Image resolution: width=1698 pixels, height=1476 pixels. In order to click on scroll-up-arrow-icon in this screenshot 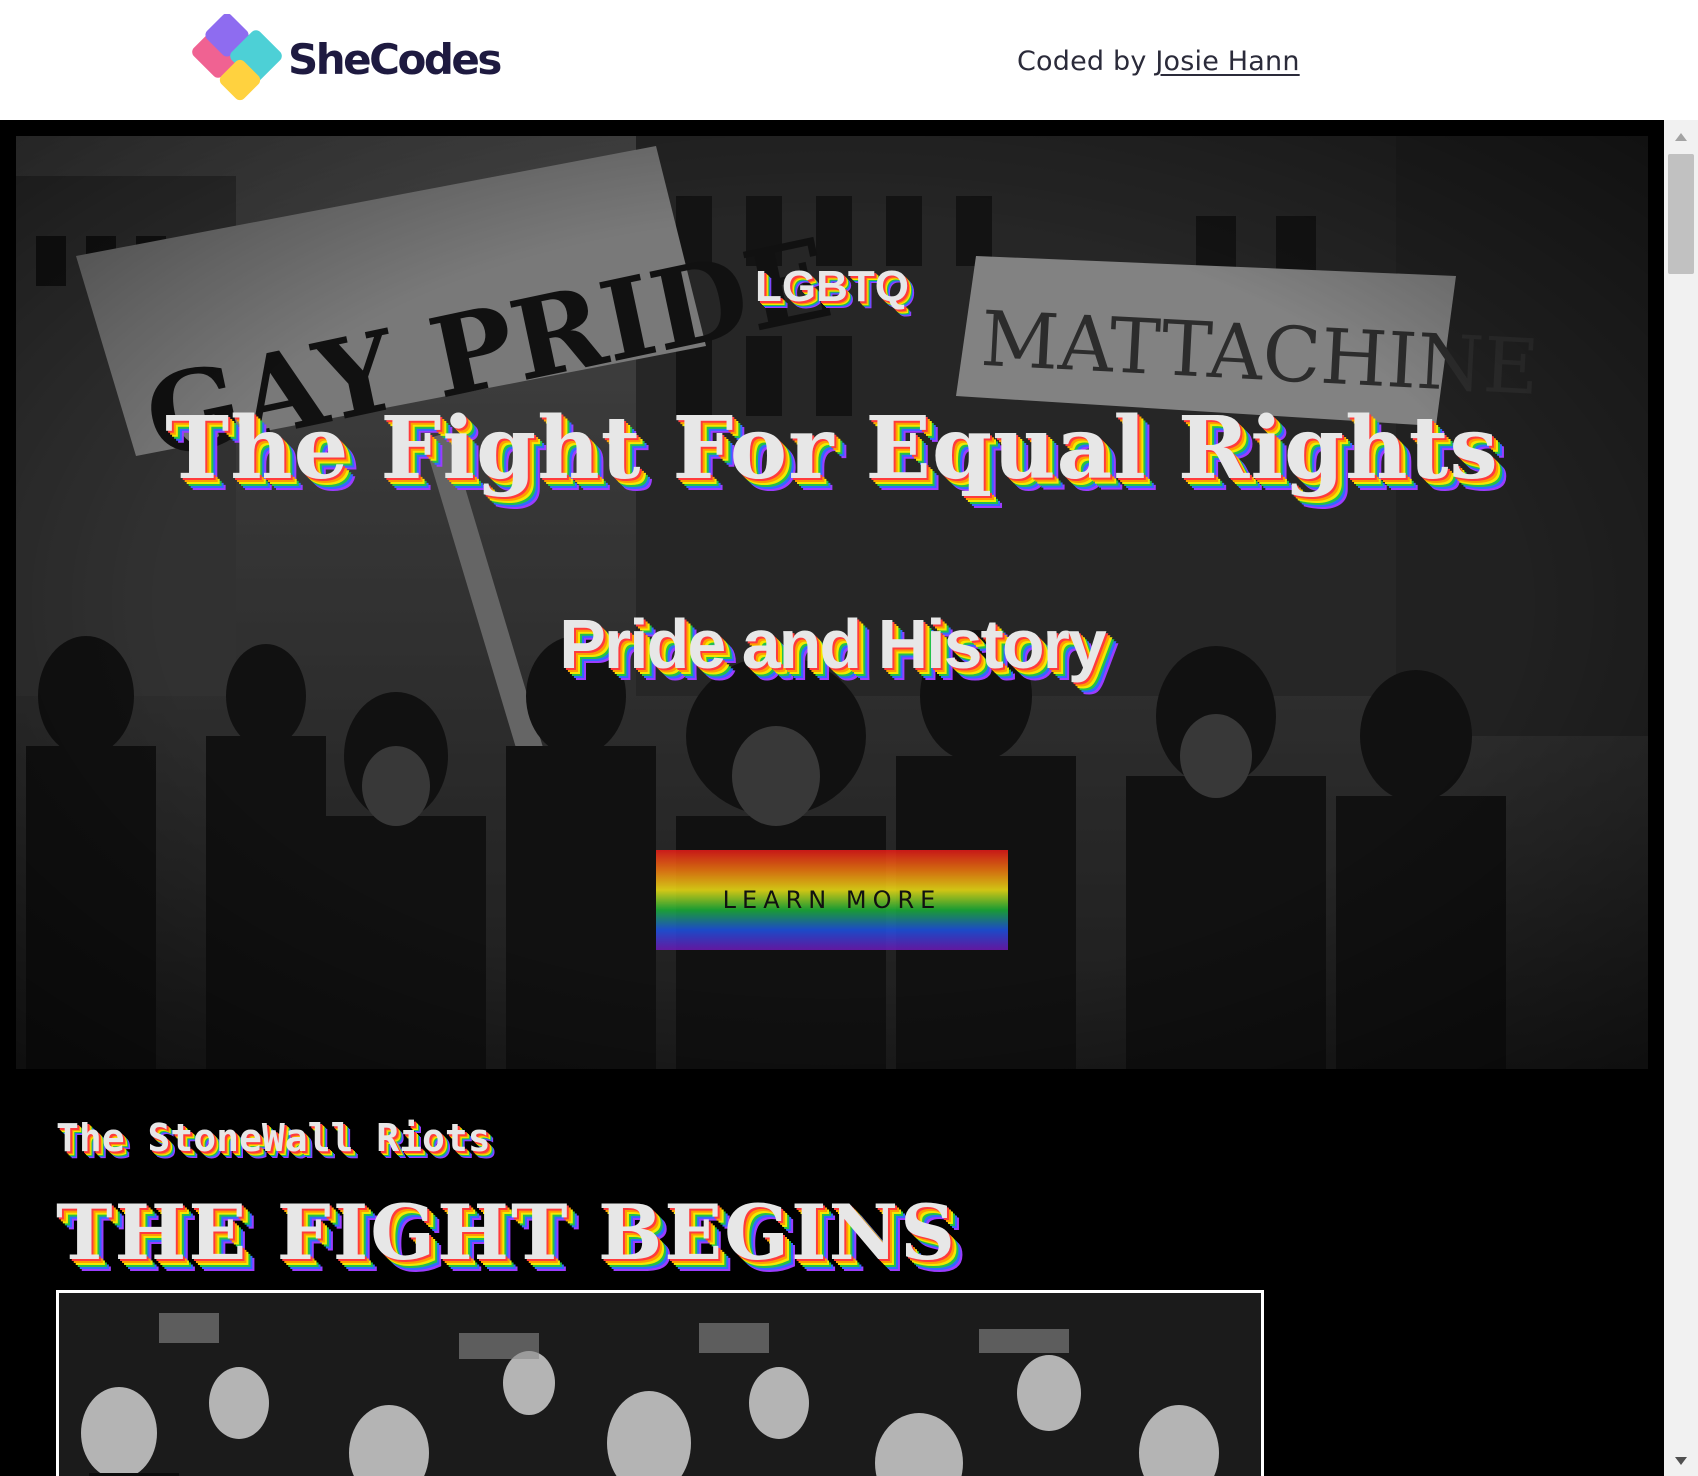, I will do `click(1681, 137)`.